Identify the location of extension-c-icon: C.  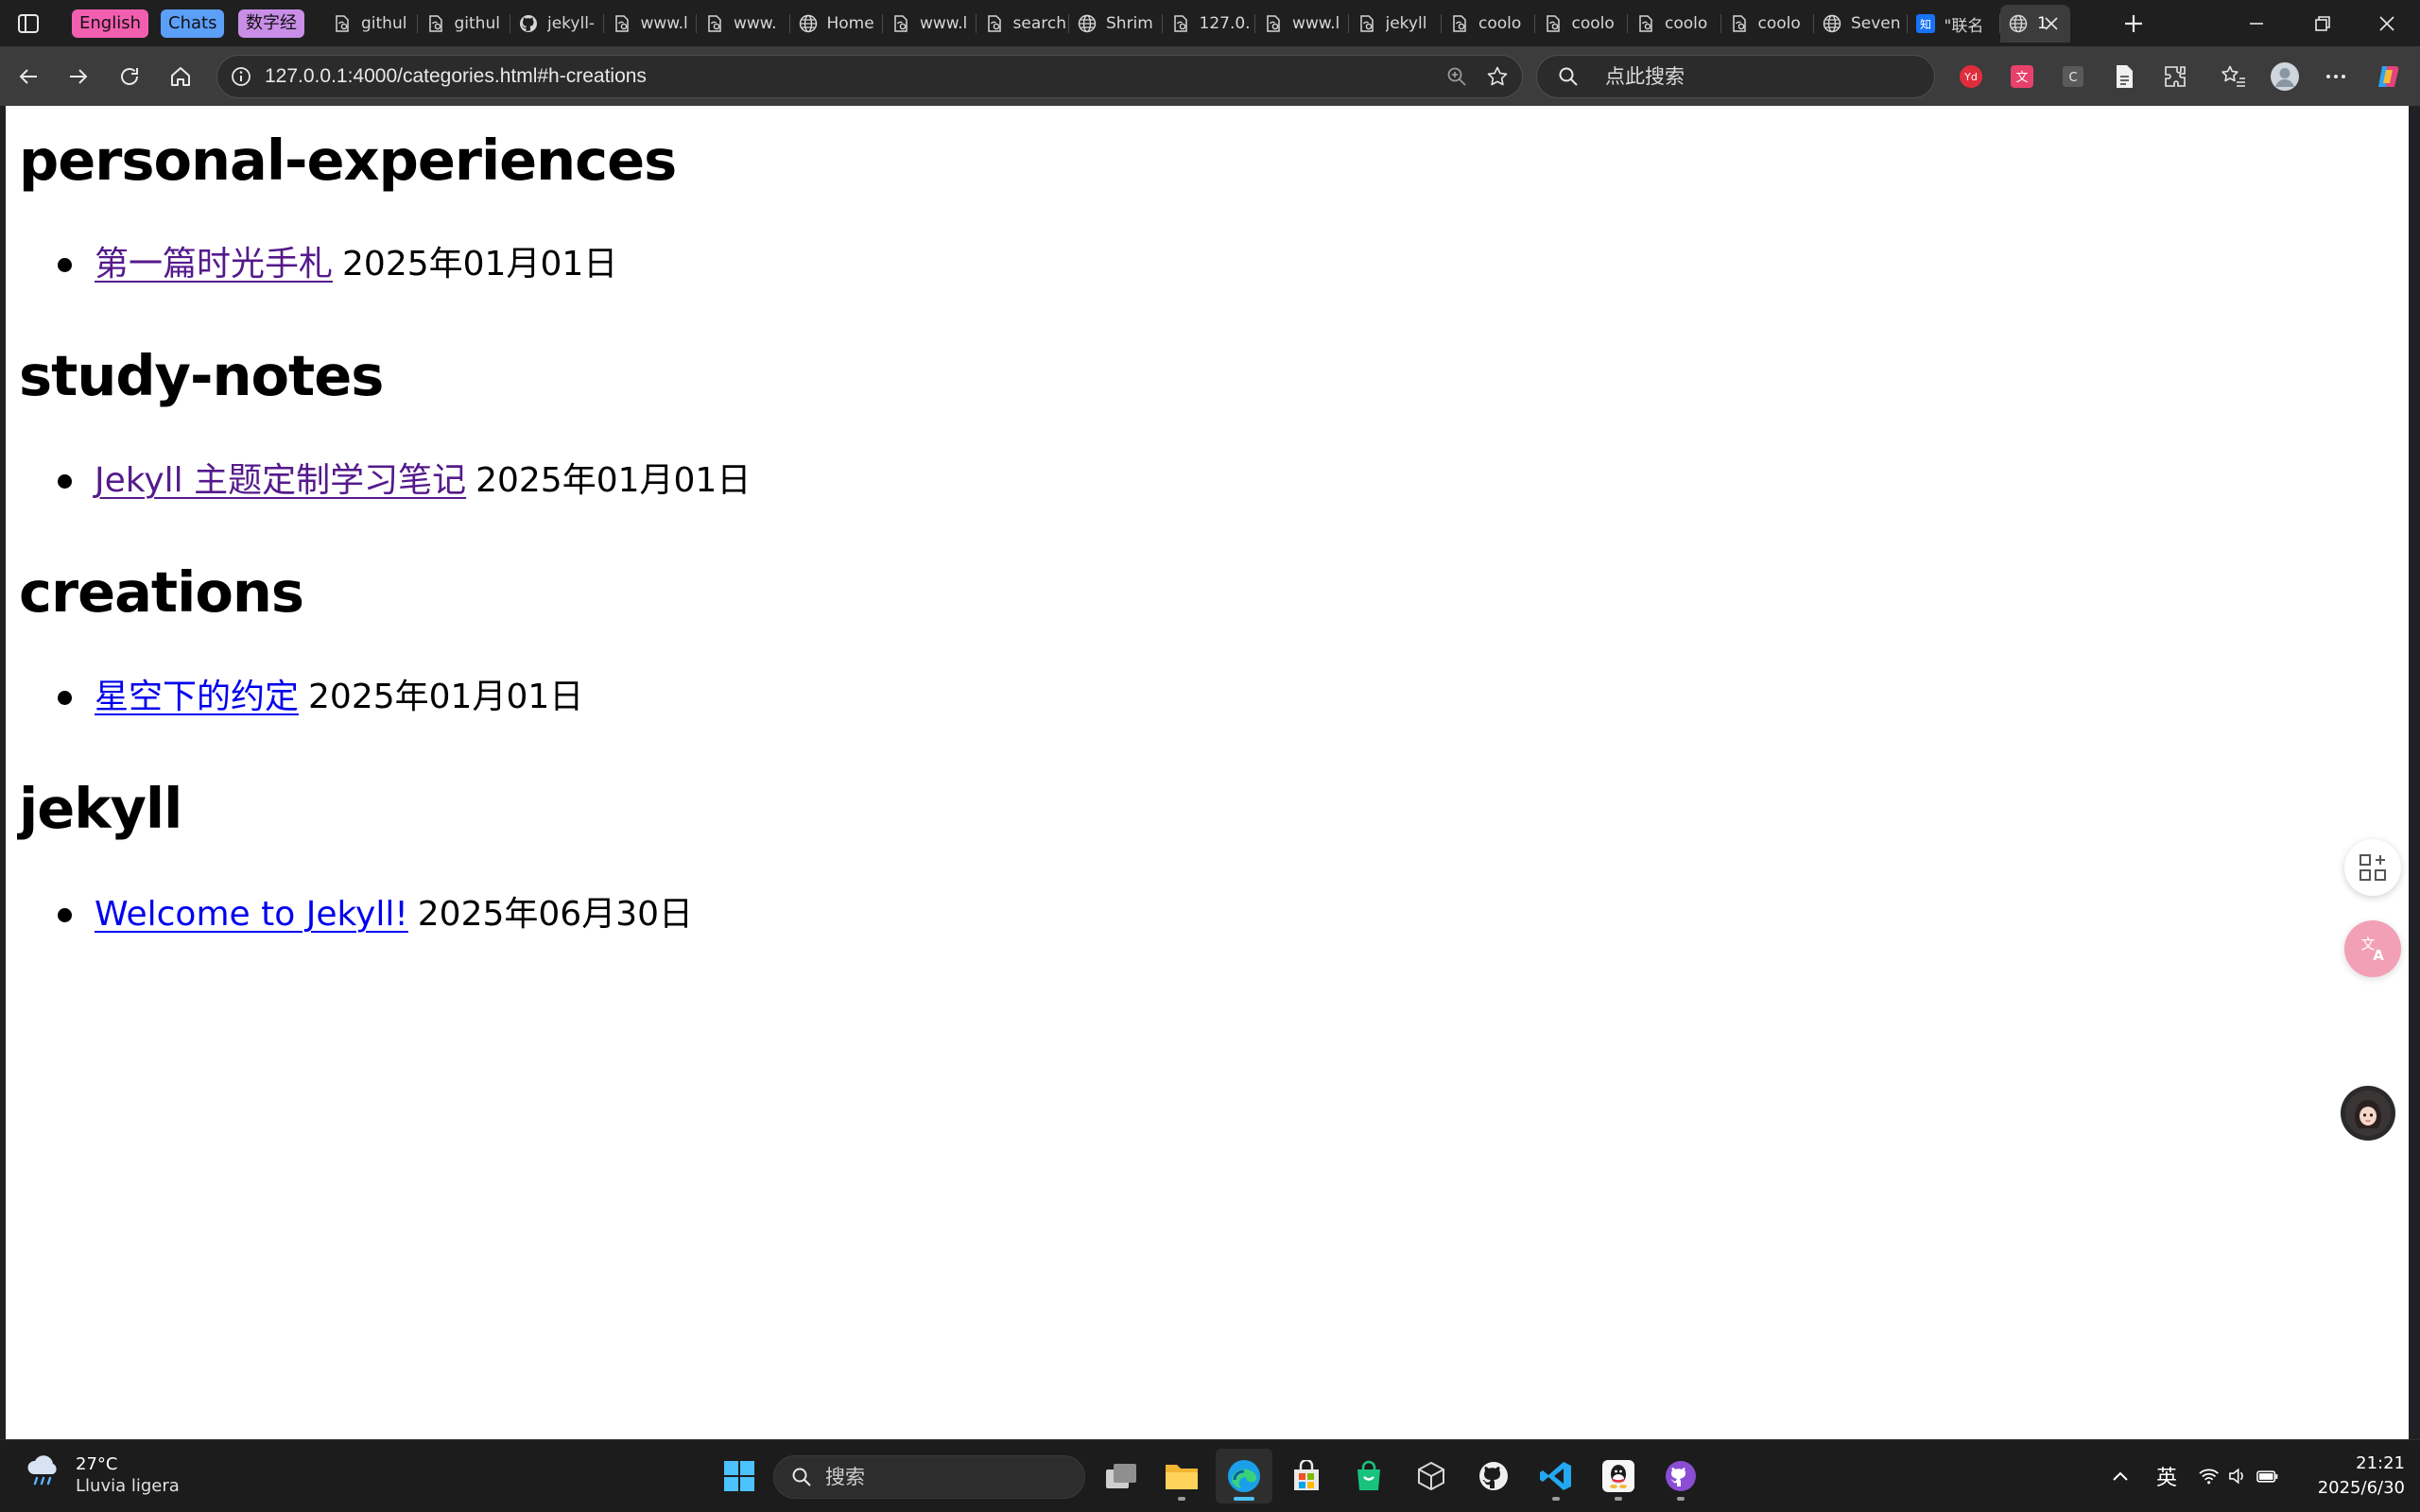
(2073, 76).